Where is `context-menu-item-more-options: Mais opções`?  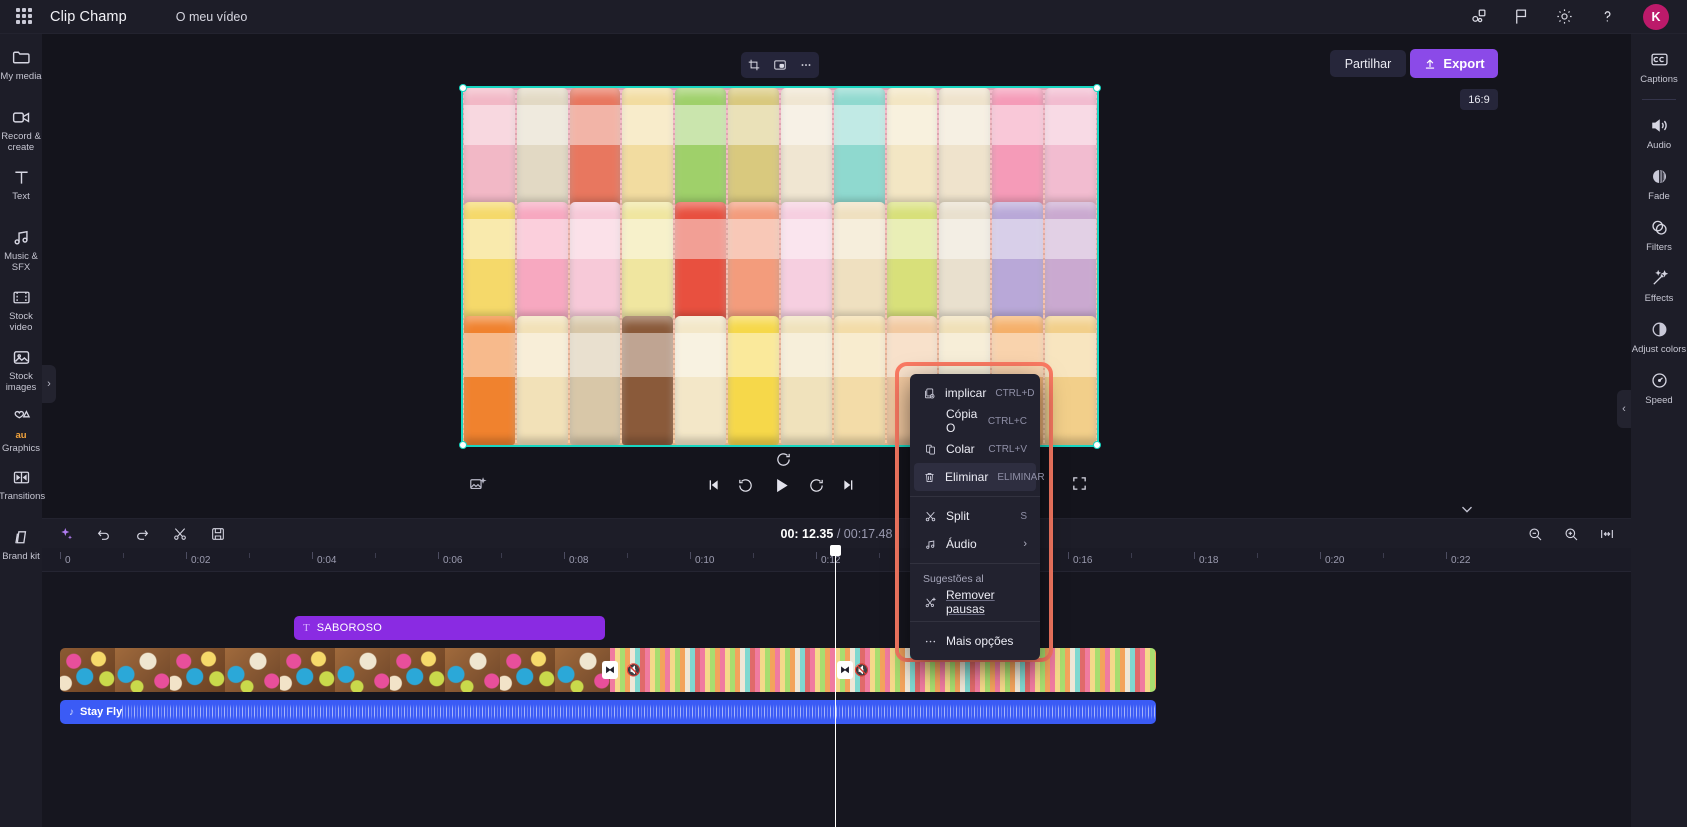 context-menu-item-more-options: Mais opções is located at coordinates (975, 641).